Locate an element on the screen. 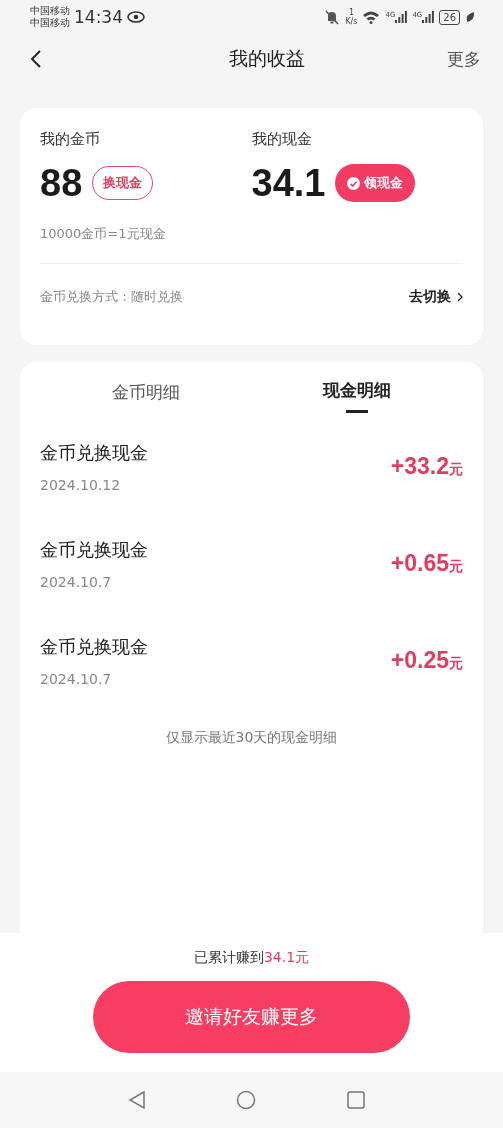 The height and width of the screenshot is (1128, 503). total-earned: 已累计赚到34.1元 is located at coordinates (251, 958).